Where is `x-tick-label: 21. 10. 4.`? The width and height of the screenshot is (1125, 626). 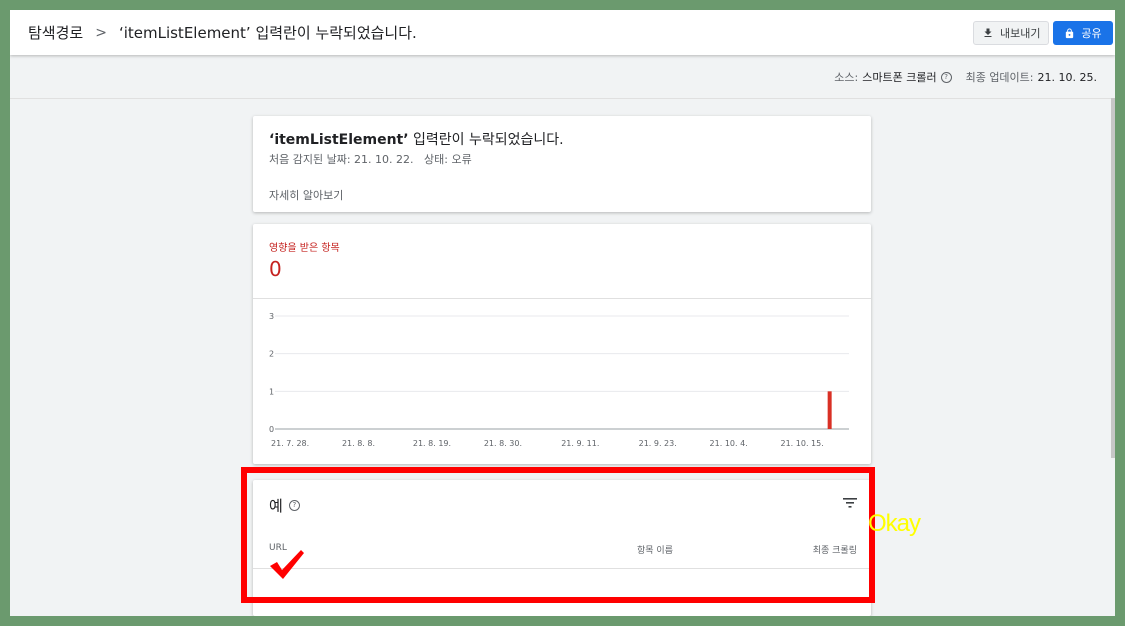
x-tick-label: 21. 10. 4. is located at coordinates (729, 443).